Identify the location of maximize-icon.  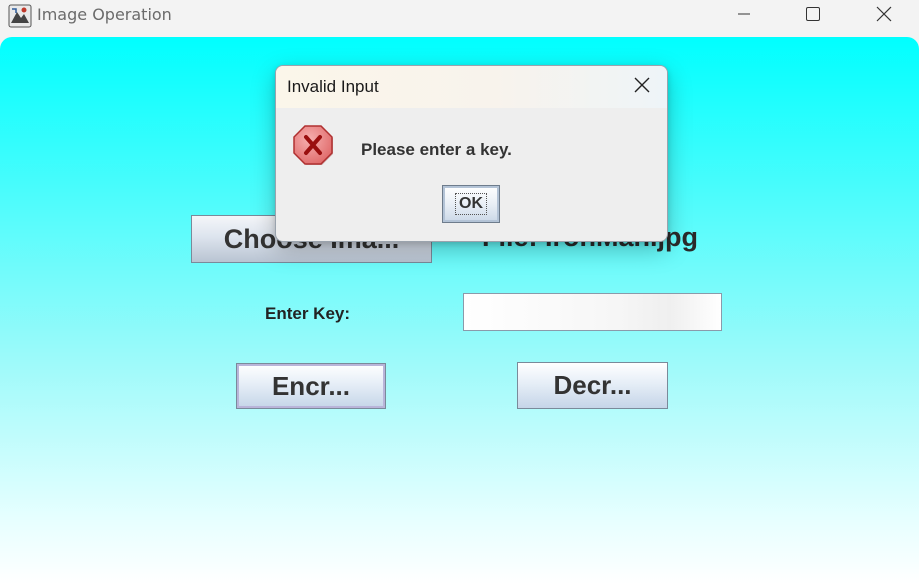
(813, 16).